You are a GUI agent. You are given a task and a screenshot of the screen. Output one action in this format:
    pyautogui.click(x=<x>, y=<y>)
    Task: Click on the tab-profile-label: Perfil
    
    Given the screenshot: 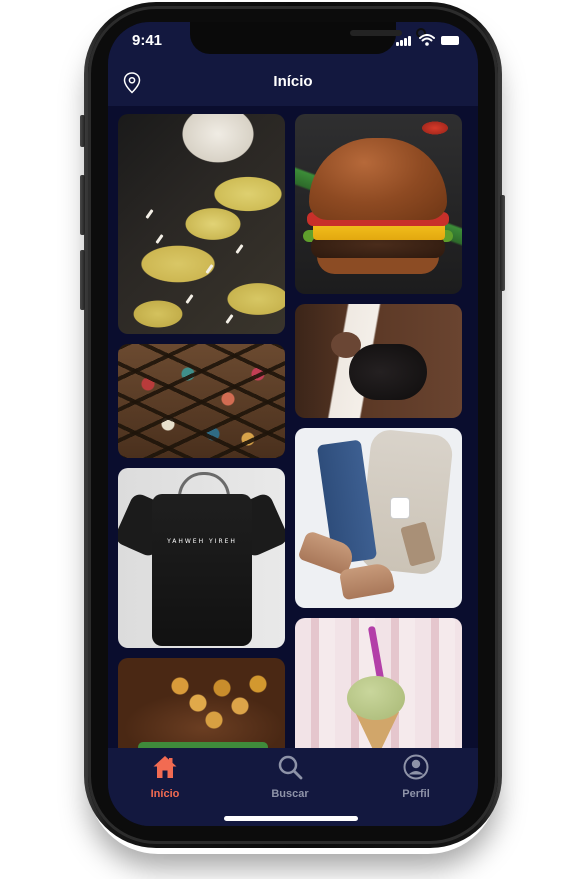 What is the action you would take?
    pyautogui.click(x=416, y=794)
    